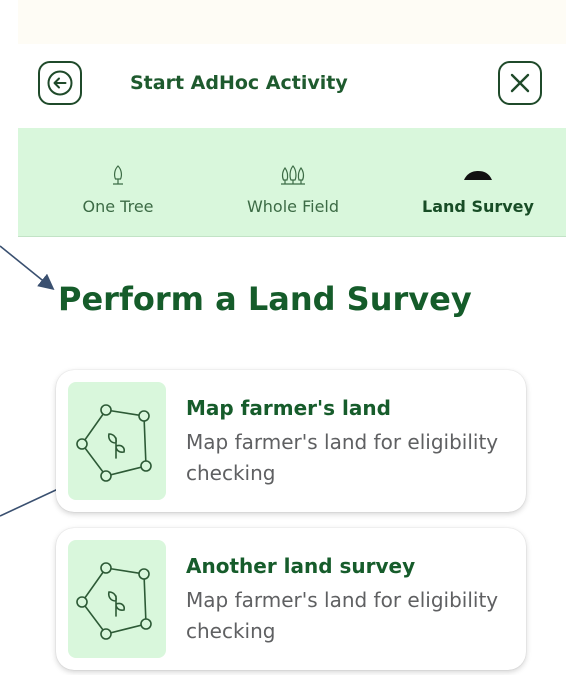 The height and width of the screenshot is (675, 566). Describe the element at coordinates (27, 268) in the screenshot. I see `annotation-arrow` at that location.